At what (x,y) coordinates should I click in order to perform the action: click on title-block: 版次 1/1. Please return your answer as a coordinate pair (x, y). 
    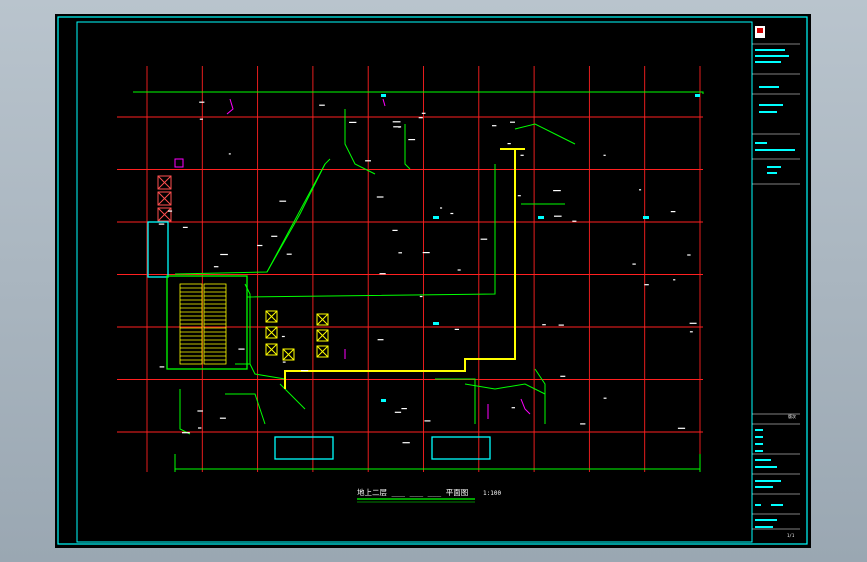
    Looking at the image, I should click on (775, 282).